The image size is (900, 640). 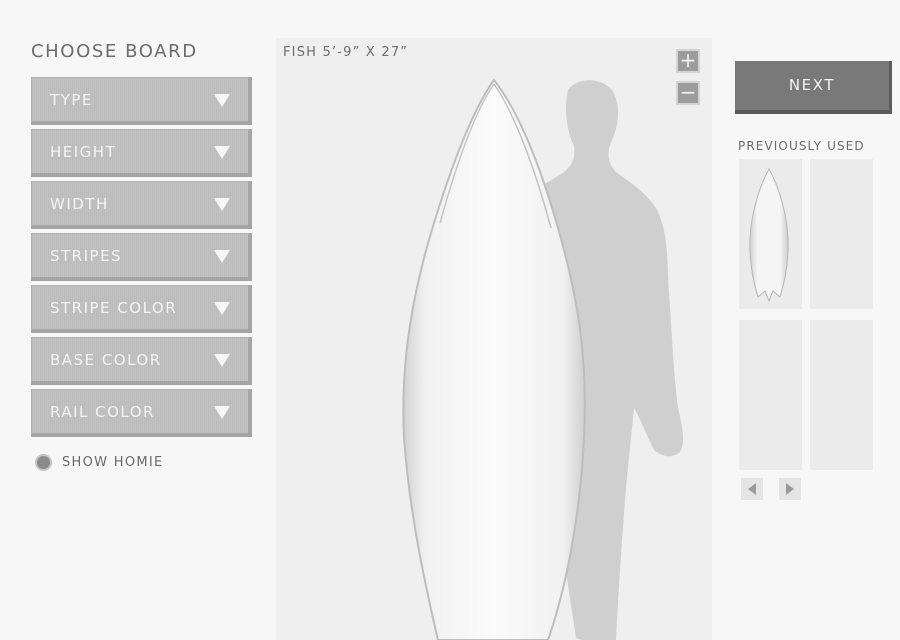 I want to click on previous-page-button, so click(x=752, y=489).